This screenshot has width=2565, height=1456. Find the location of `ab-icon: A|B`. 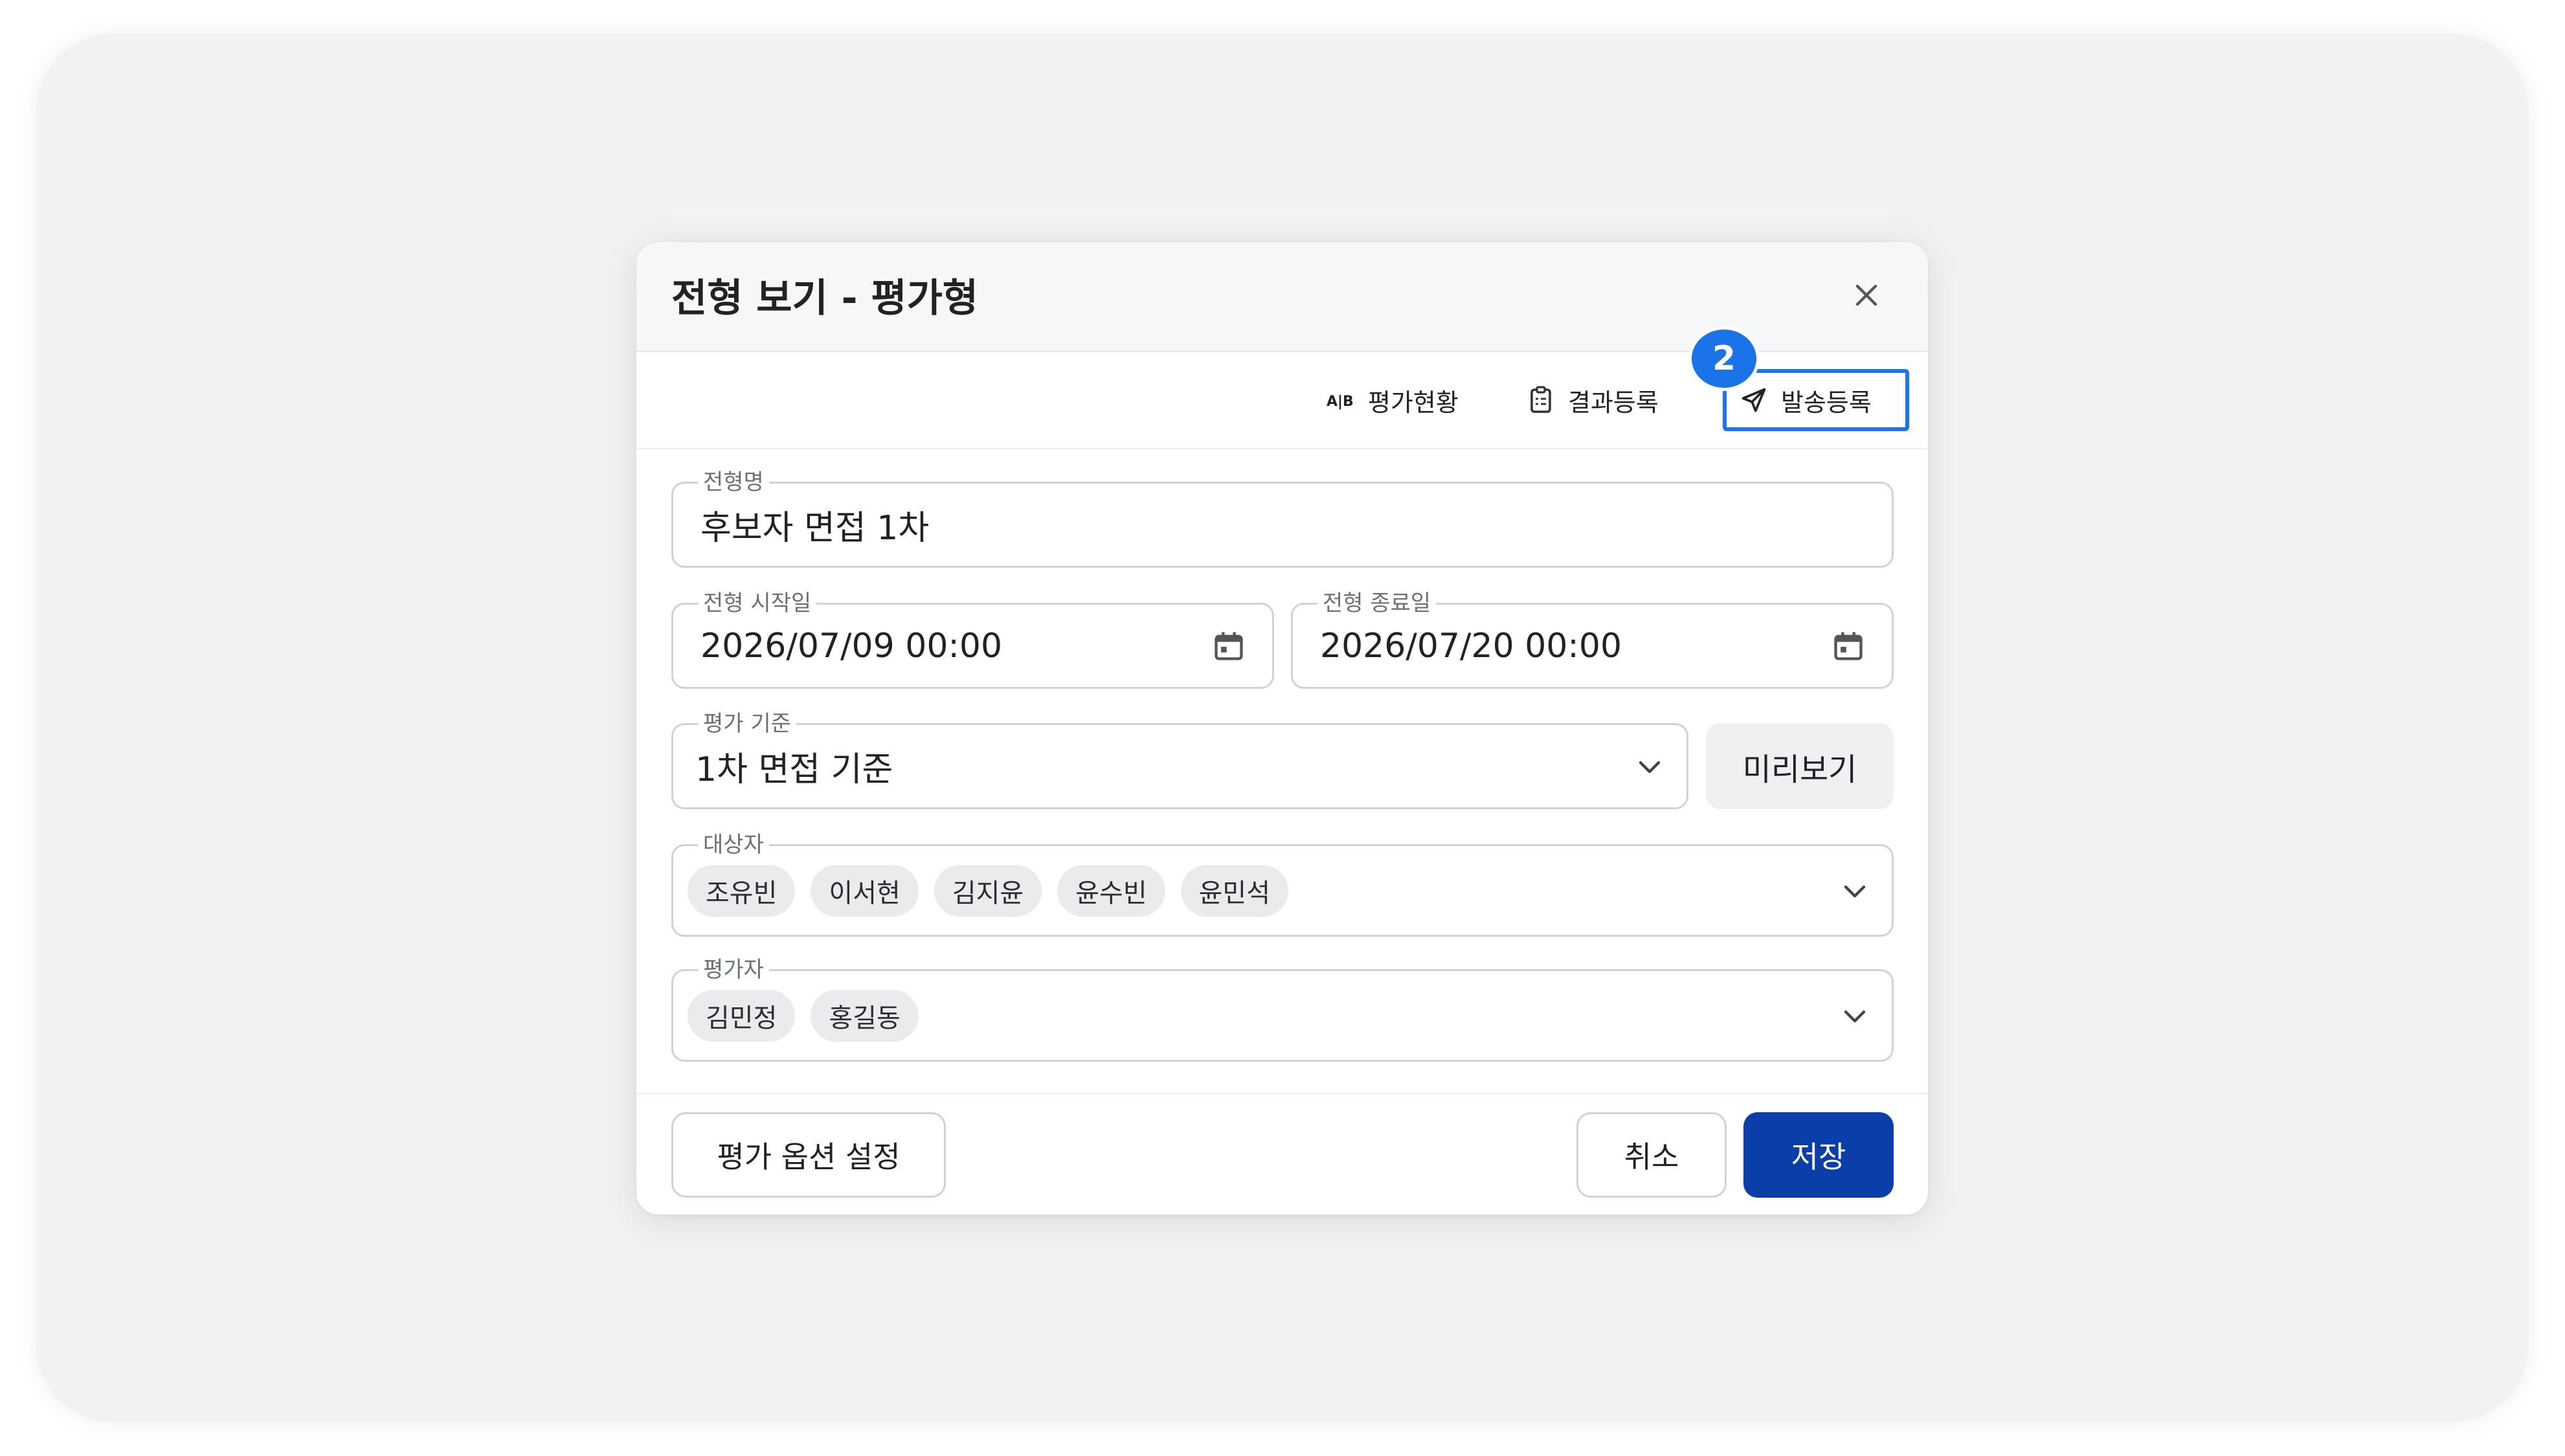

ab-icon: A|B is located at coordinates (1341, 400).